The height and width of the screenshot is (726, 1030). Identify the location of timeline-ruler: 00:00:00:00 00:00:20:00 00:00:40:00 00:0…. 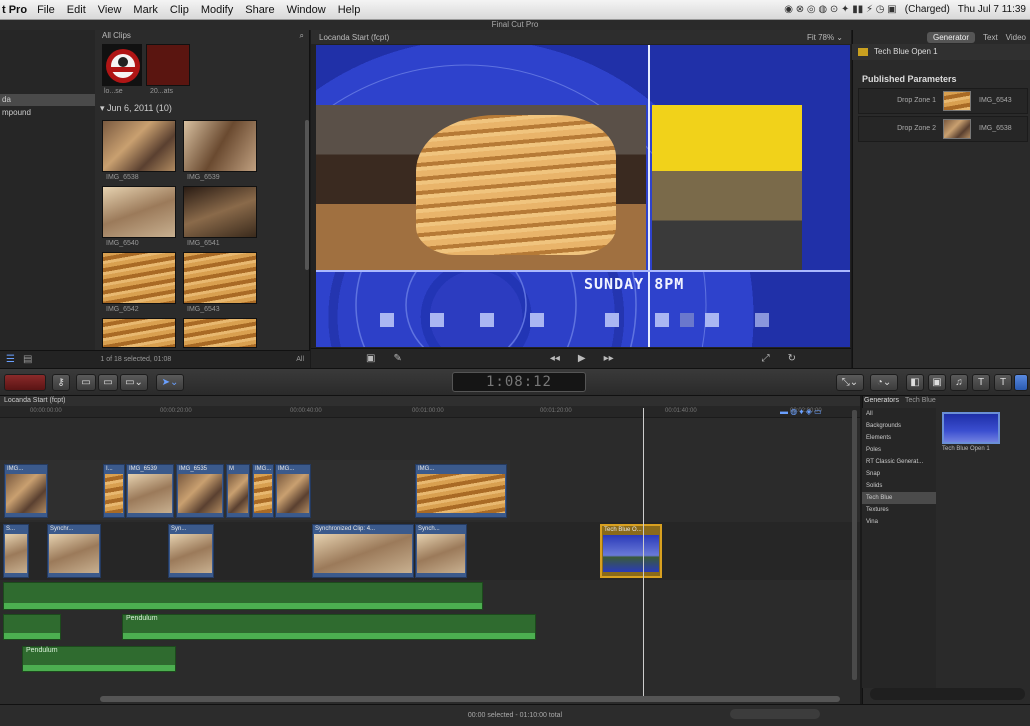
(430, 412).